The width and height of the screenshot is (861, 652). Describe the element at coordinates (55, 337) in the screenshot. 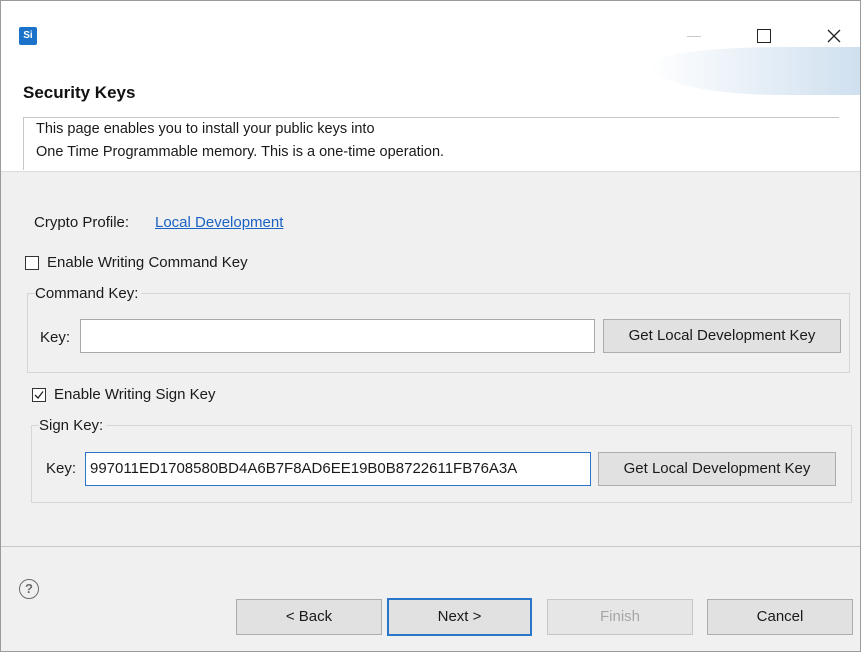

I see `command-key-key-label: Key:` at that location.